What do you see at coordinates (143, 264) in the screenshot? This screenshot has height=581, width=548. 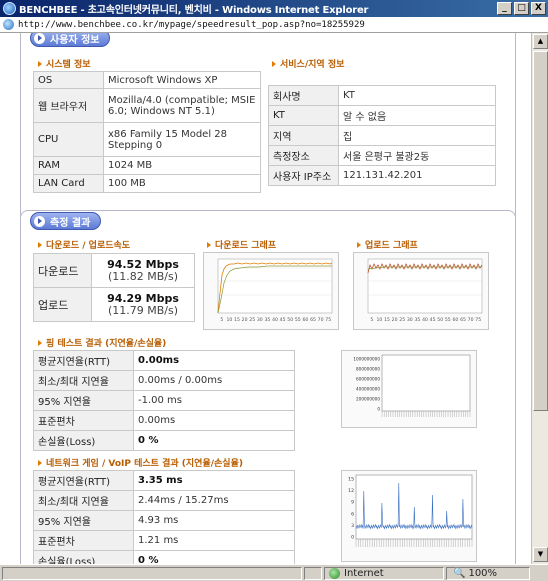 I see `download-speed: 94.52 Mbps` at bounding box center [143, 264].